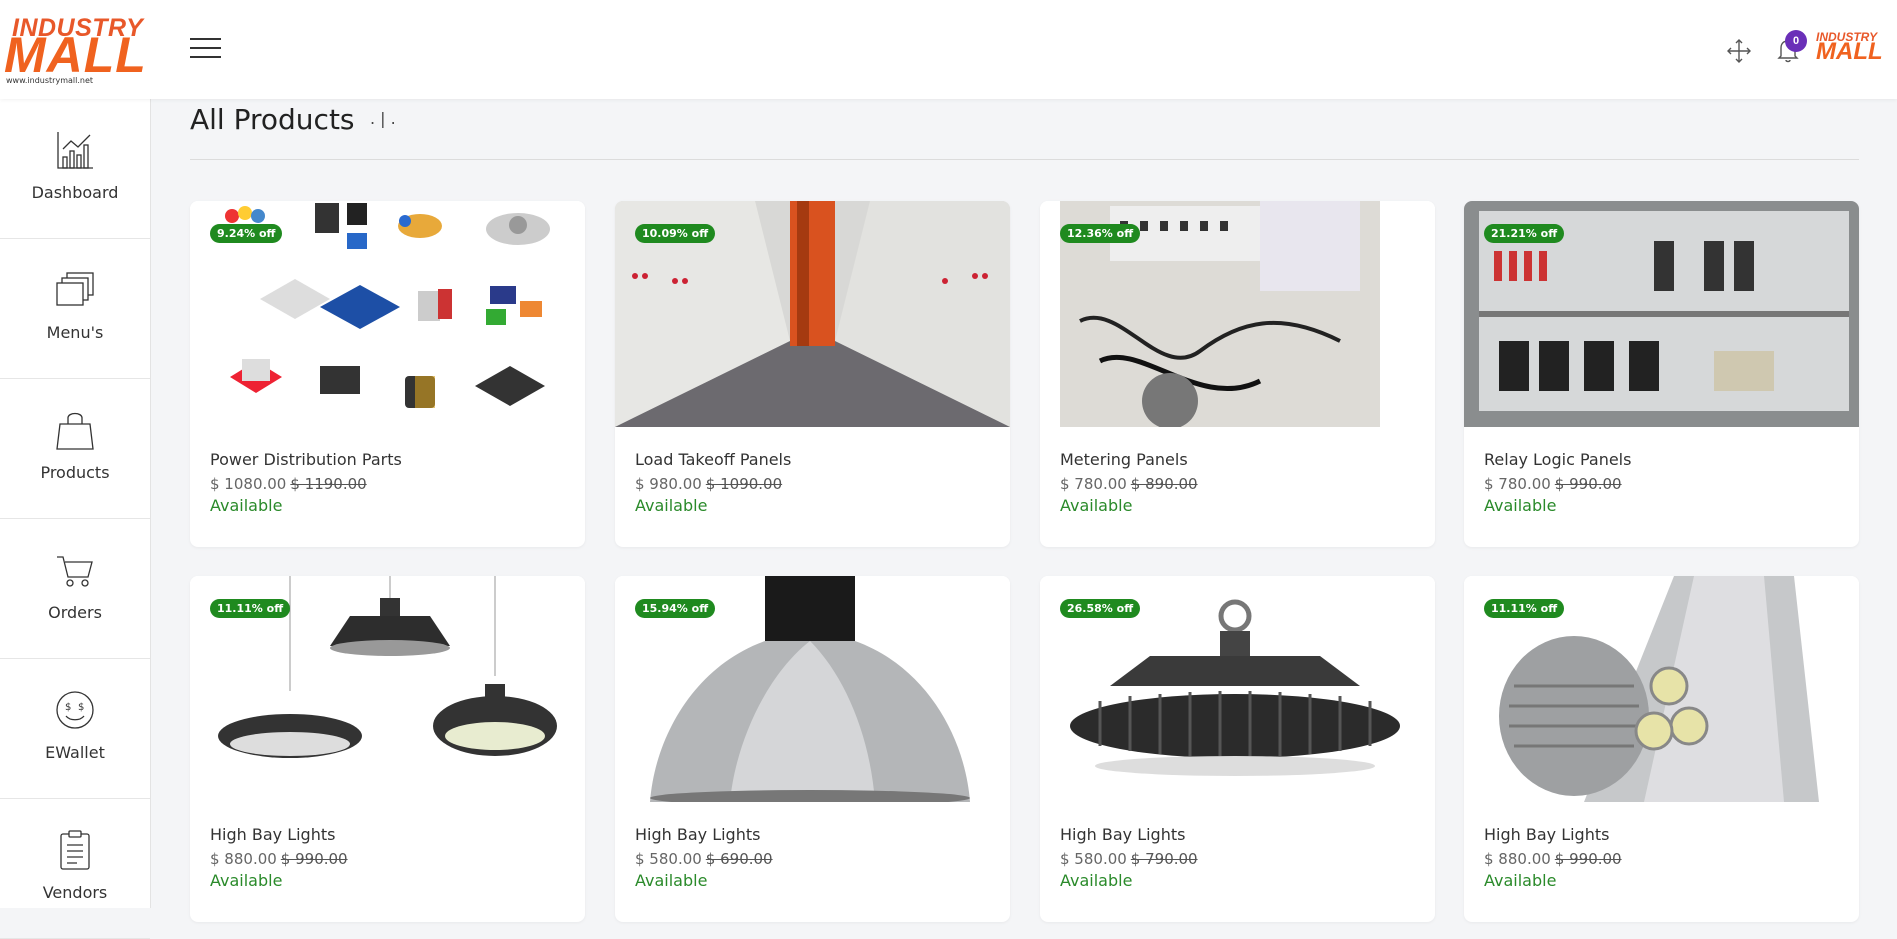  I want to click on sidebar-item-label: Products, so click(75, 472).